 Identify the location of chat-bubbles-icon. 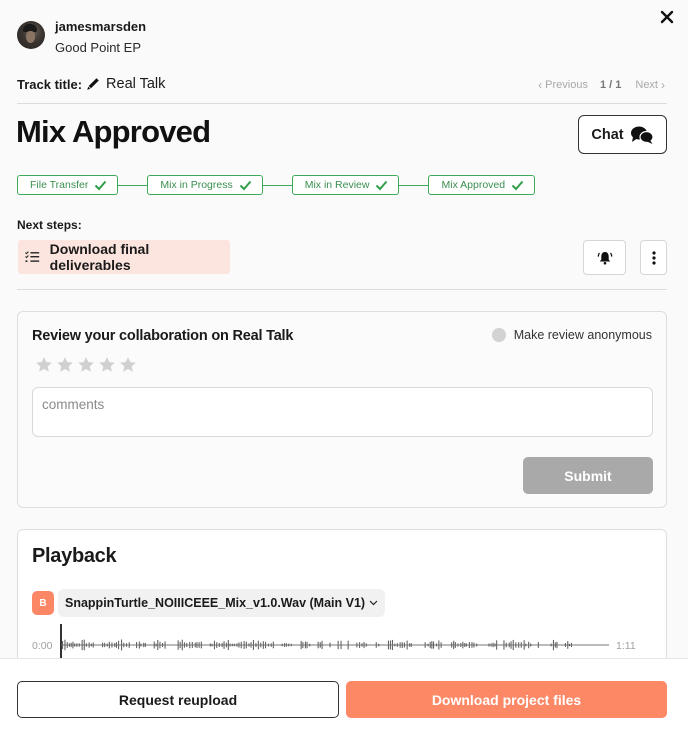
(642, 135).